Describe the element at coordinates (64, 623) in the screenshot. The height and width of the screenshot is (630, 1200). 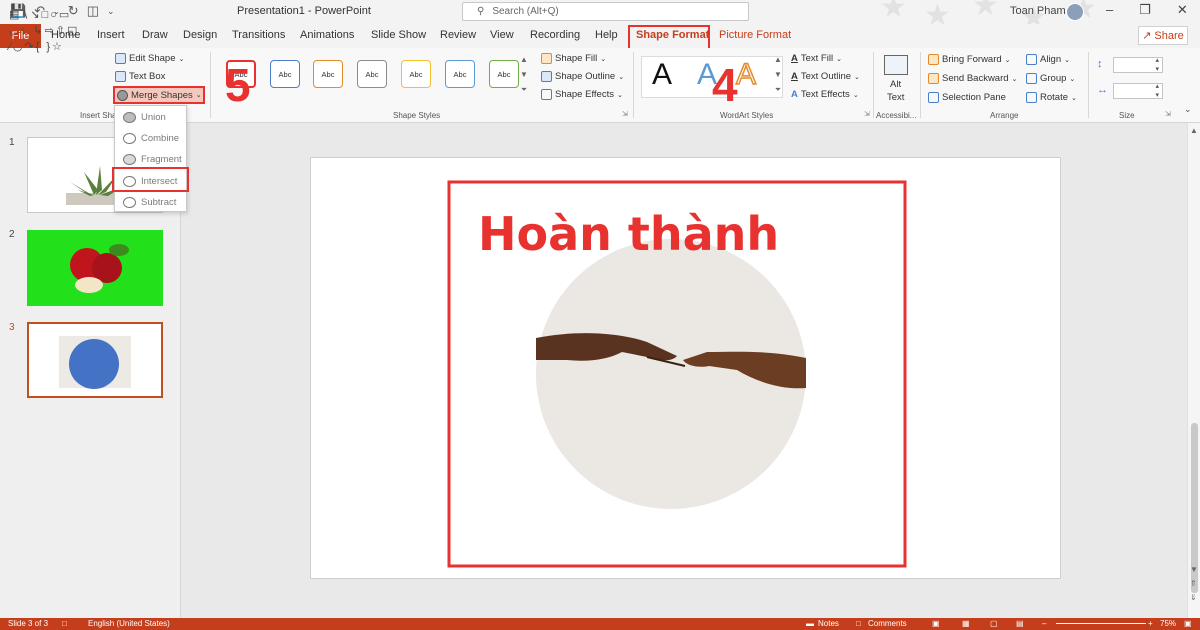
I see `spelling-icon: □` at that location.